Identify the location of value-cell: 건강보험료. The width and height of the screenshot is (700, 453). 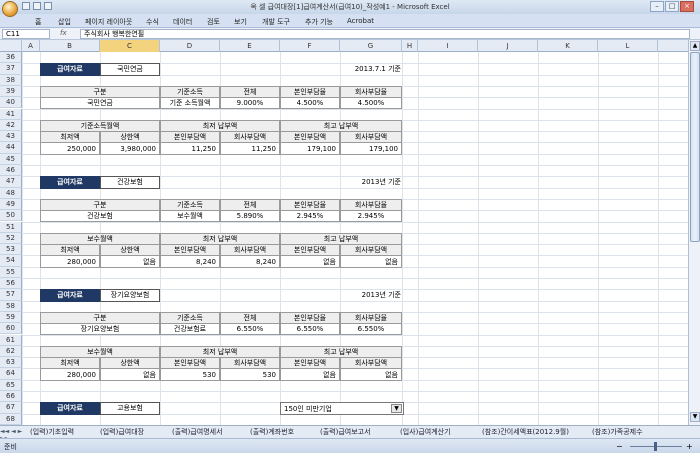
(190, 329).